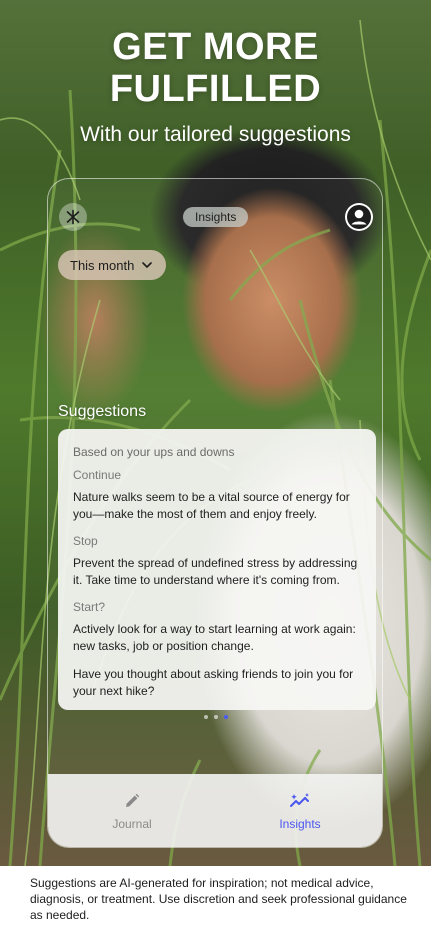 This screenshot has width=431, height=932. Describe the element at coordinates (133, 800) in the screenshot. I see `pencil-icon` at that location.